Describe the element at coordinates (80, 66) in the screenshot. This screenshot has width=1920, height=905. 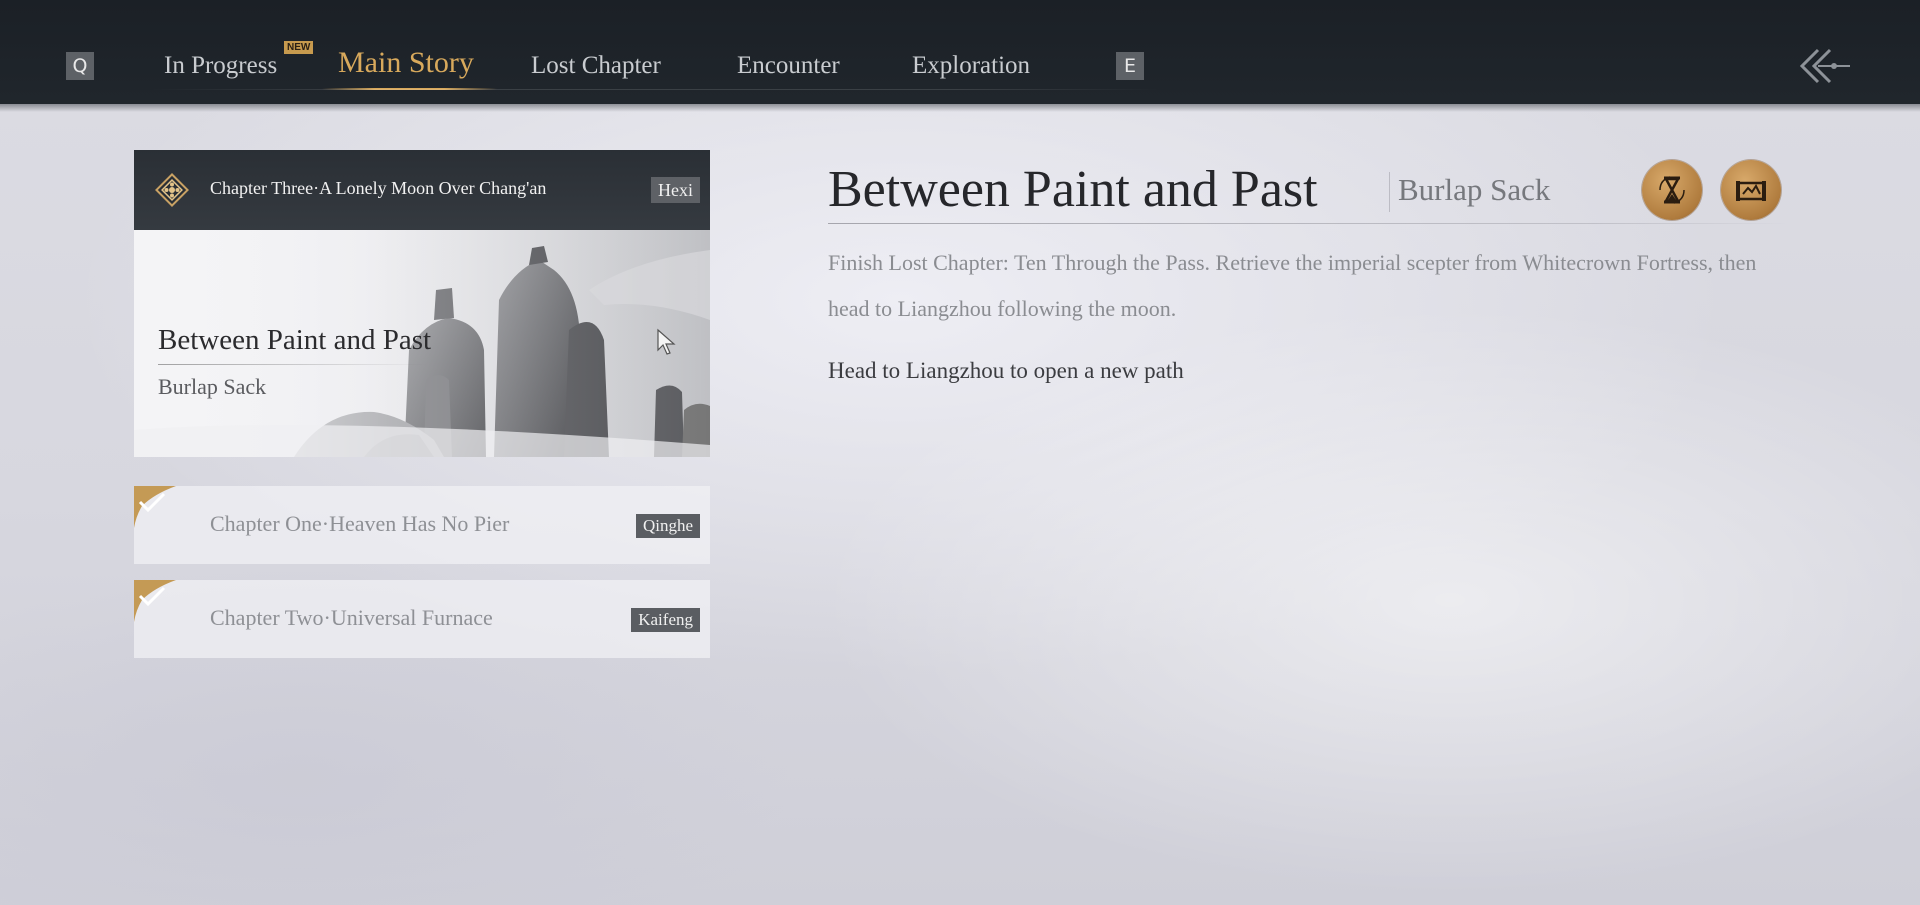
I see `q-key-hint: Q` at that location.